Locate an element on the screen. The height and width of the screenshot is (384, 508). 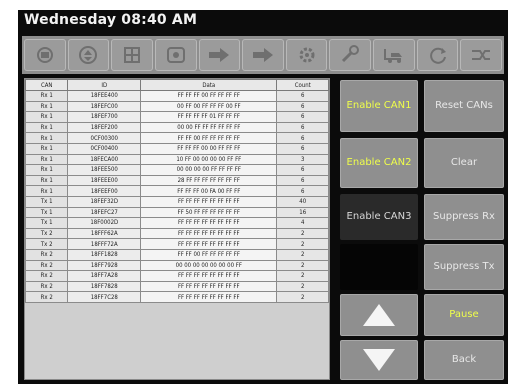
scroll-down-button is located at coordinates (379, 360).